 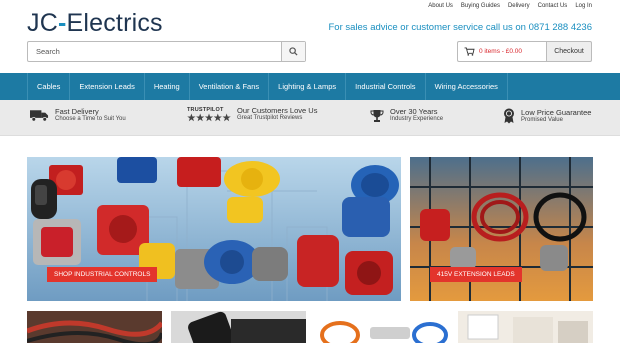 What do you see at coordinates (519, 6) in the screenshot?
I see `link-delivery: Delivery` at bounding box center [519, 6].